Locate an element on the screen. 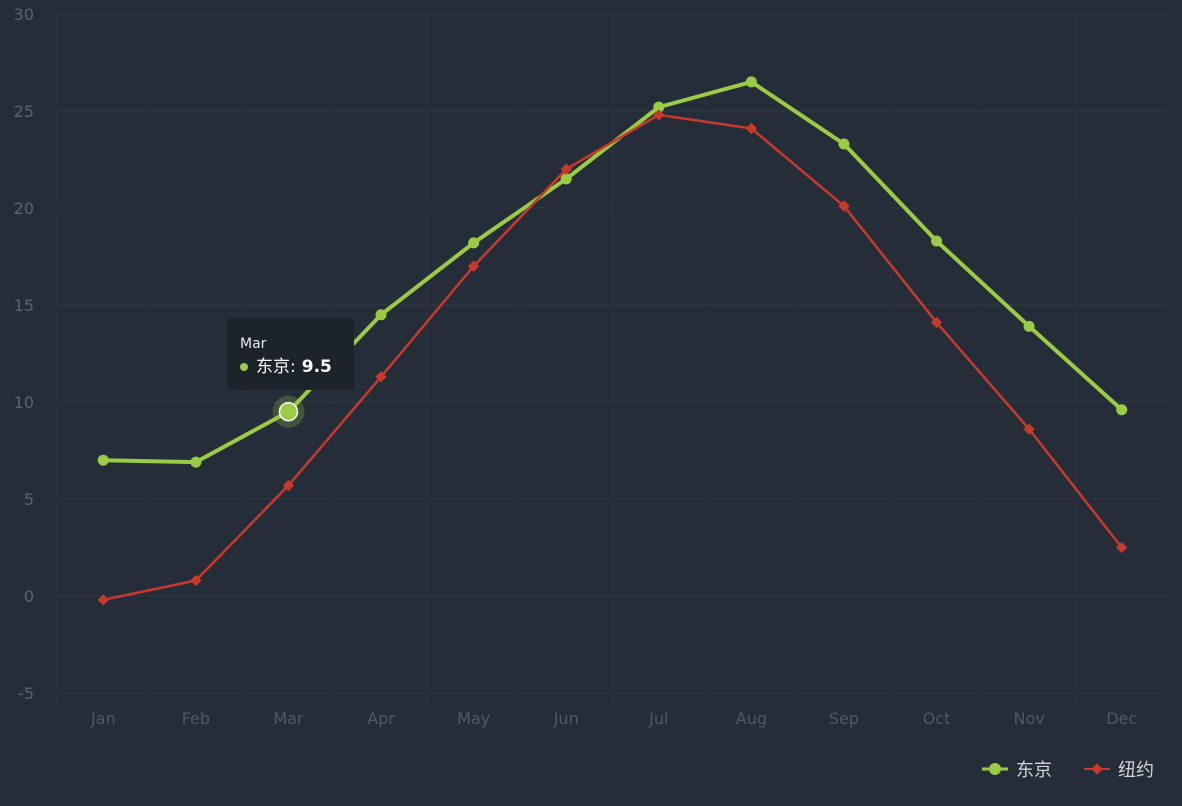 The height and width of the screenshot is (806, 1182). tooltip-colon: : is located at coordinates (293, 367).